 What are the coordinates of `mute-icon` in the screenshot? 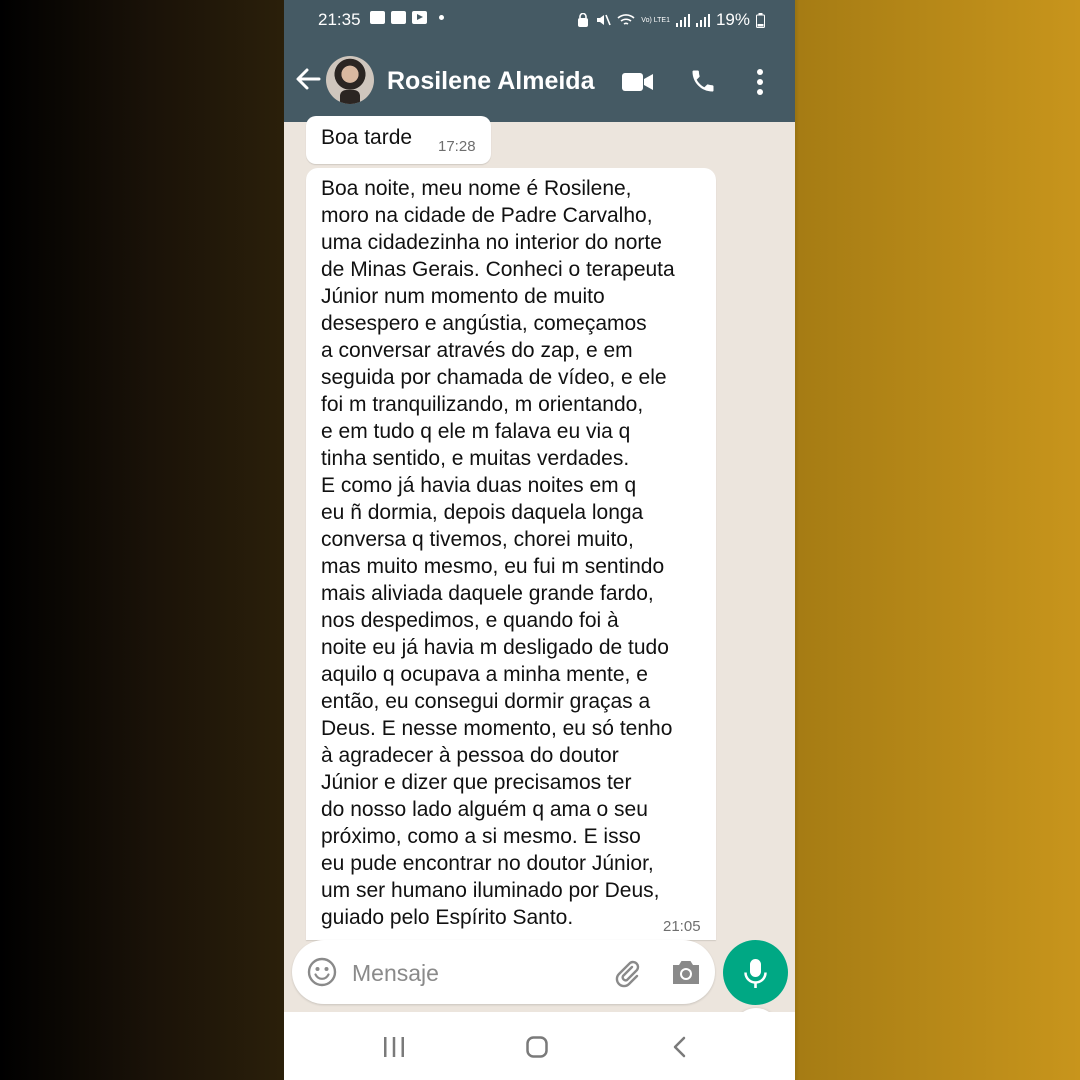 It's located at (604, 20).